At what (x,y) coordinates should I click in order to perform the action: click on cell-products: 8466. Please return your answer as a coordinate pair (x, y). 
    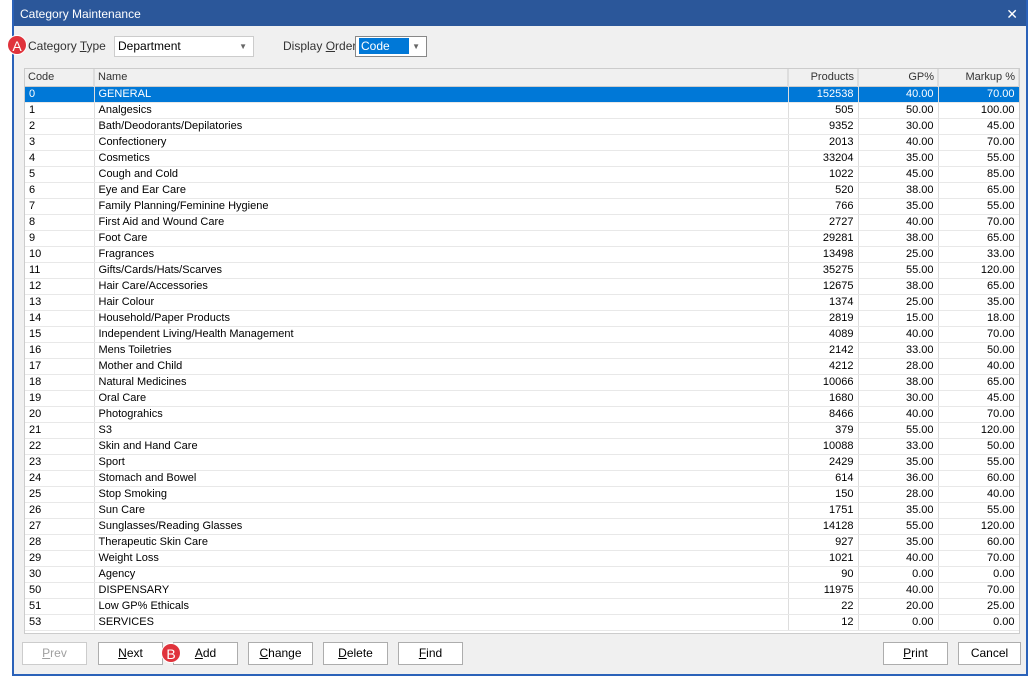
    Looking at the image, I should click on (823, 414).